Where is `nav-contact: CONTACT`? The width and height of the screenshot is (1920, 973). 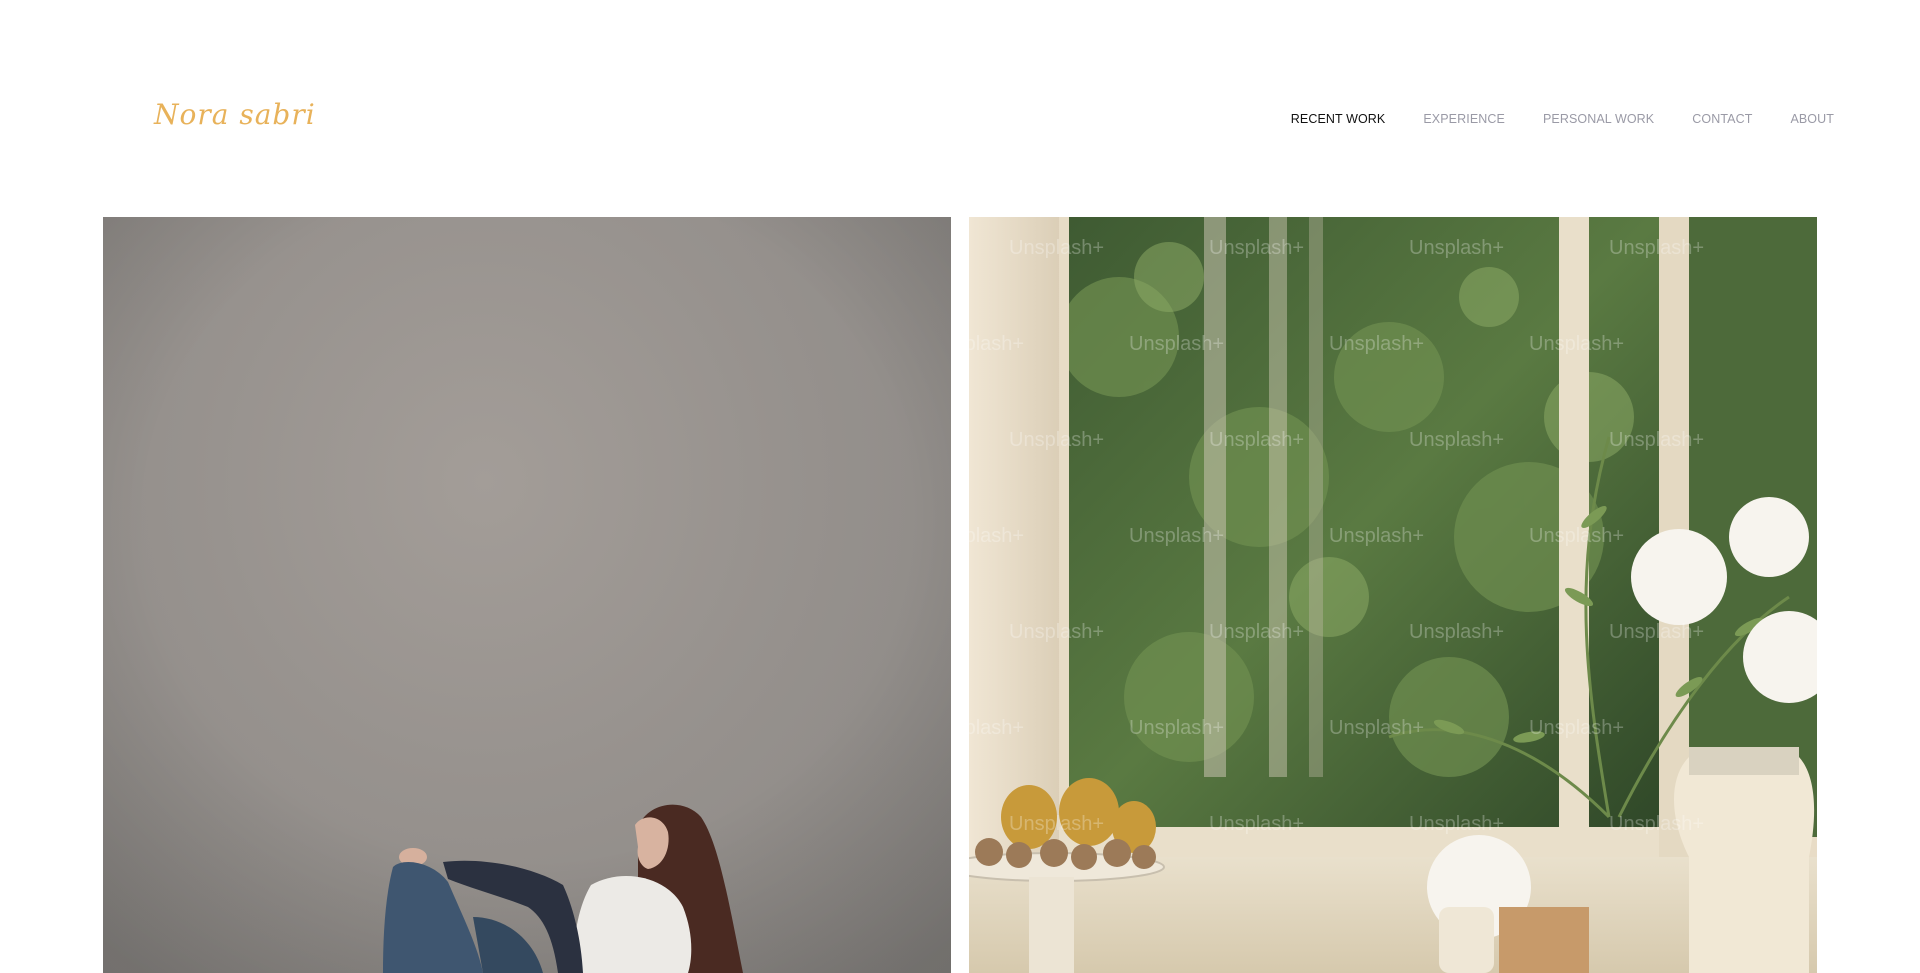
nav-contact: CONTACT is located at coordinates (1722, 119).